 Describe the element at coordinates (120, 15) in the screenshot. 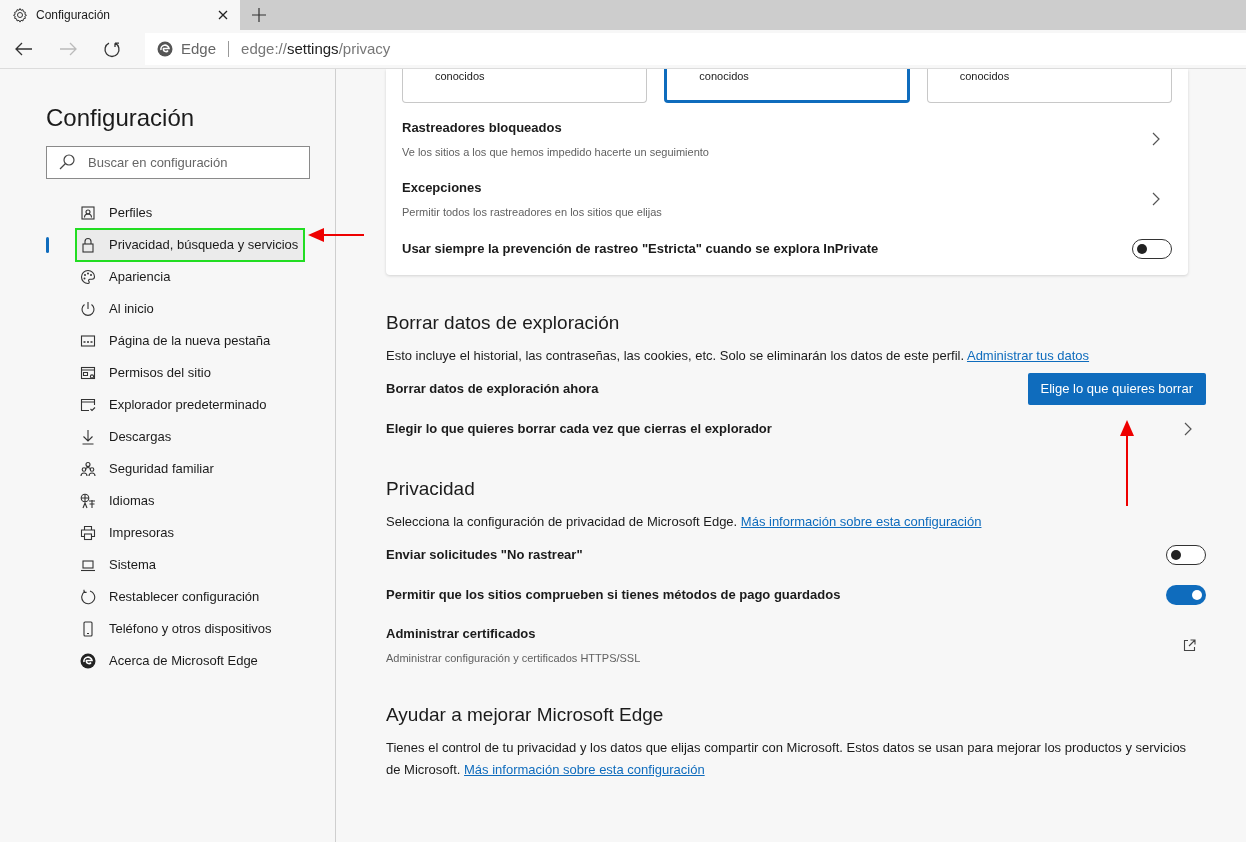

I see `browser-tab: Configuración` at that location.